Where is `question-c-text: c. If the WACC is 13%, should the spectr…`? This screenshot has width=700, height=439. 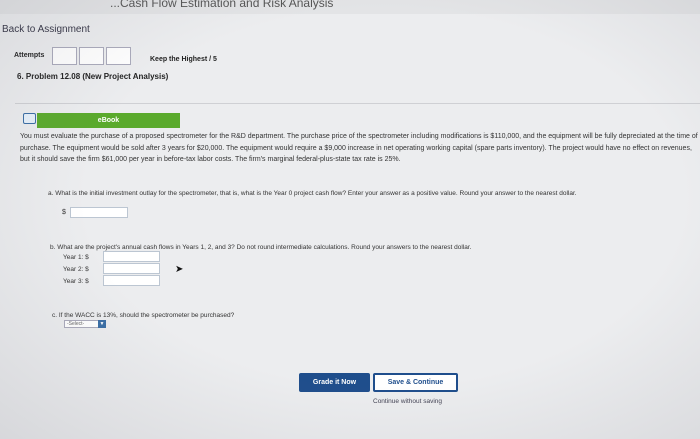 question-c-text: c. If the WACC is 13%, should the spectr… is located at coordinates (143, 315).